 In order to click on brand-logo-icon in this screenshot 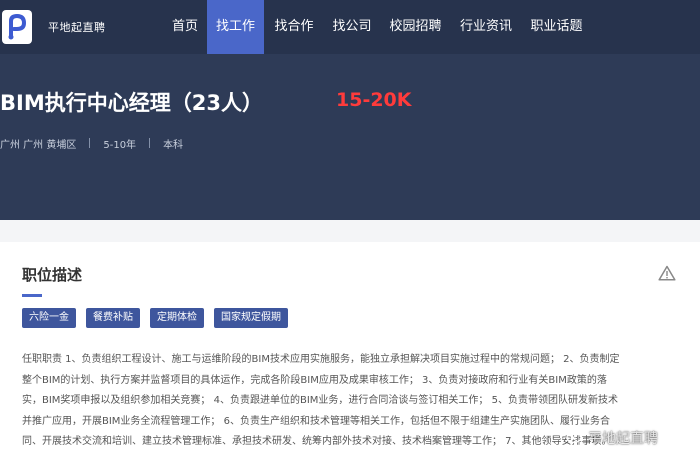, I will do `click(17, 27)`.